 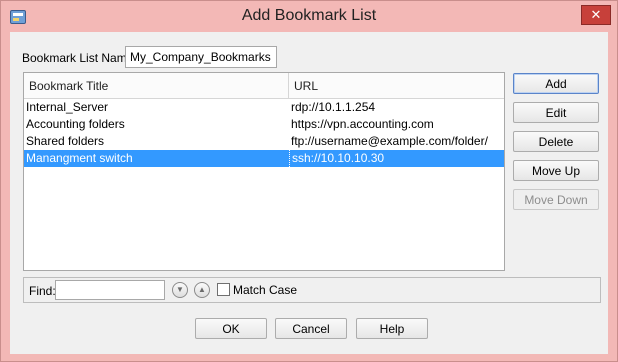 I want to click on column-header-url: URL, so click(x=396, y=86).